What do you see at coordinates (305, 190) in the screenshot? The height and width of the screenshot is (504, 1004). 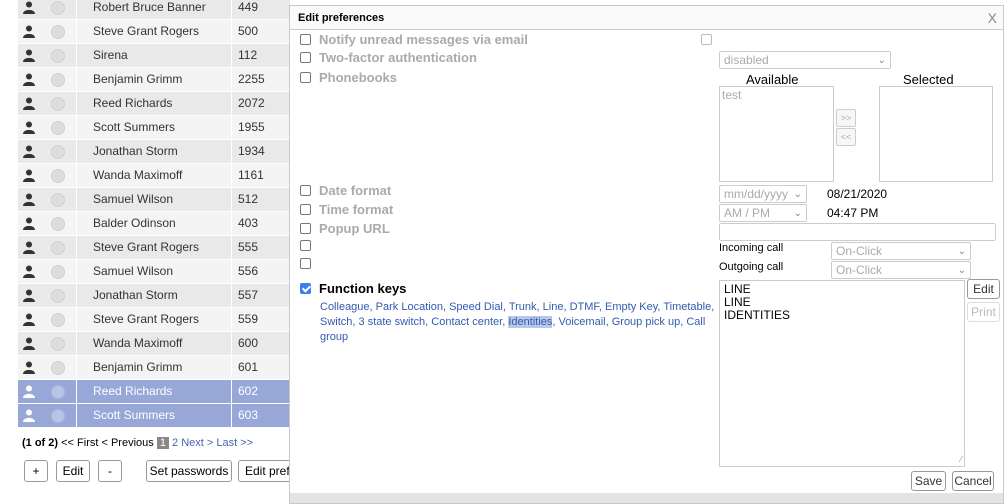 I see `date-format-checkbox` at bounding box center [305, 190].